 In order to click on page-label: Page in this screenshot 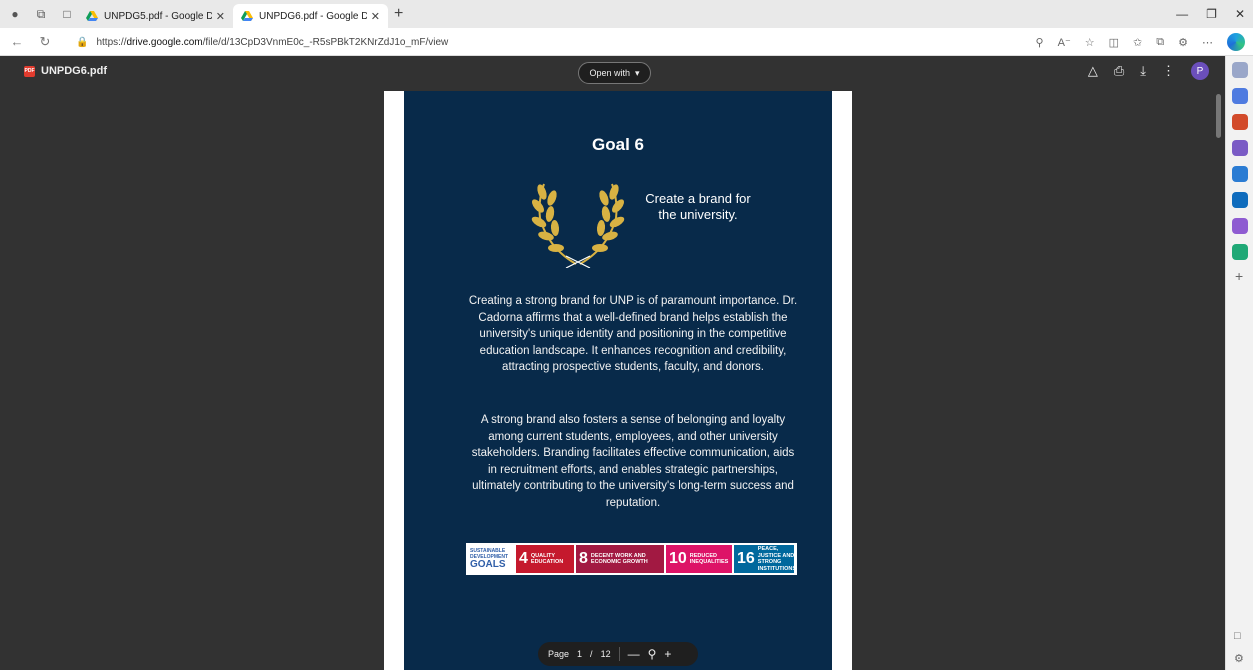, I will do `click(559, 654)`.